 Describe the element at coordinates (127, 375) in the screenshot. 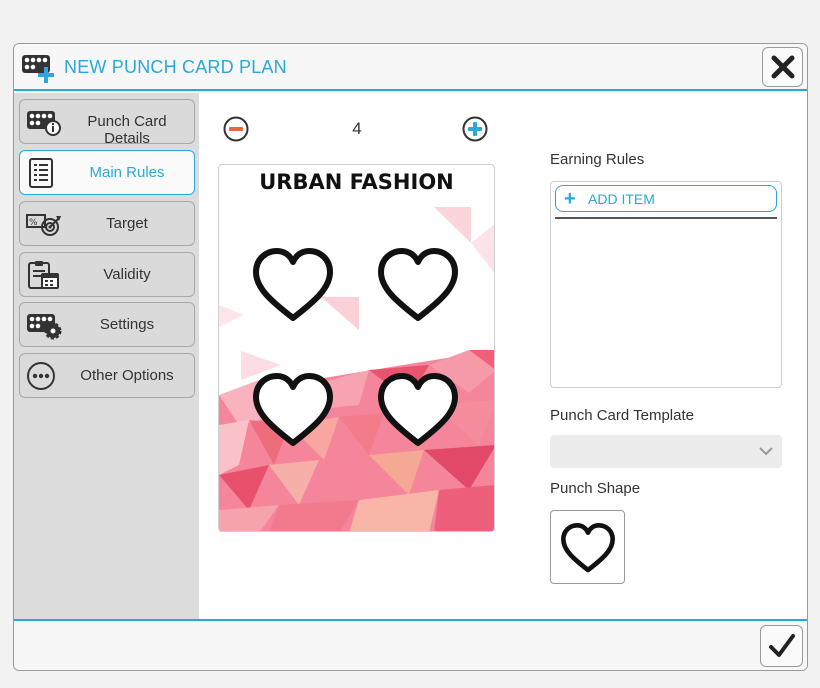

I see `sidebar-item-label: Other Options` at that location.